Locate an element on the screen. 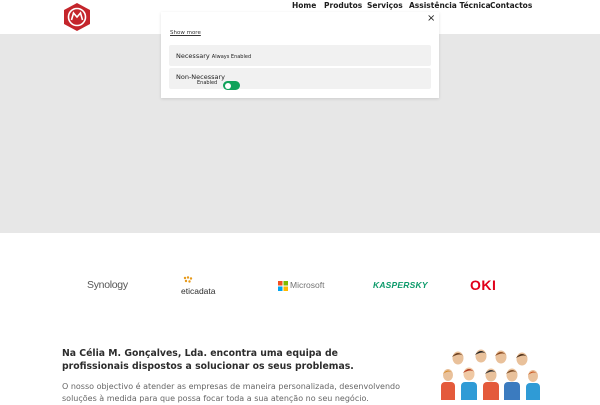 The image size is (600, 405). toggle-knob is located at coordinates (228, 85).